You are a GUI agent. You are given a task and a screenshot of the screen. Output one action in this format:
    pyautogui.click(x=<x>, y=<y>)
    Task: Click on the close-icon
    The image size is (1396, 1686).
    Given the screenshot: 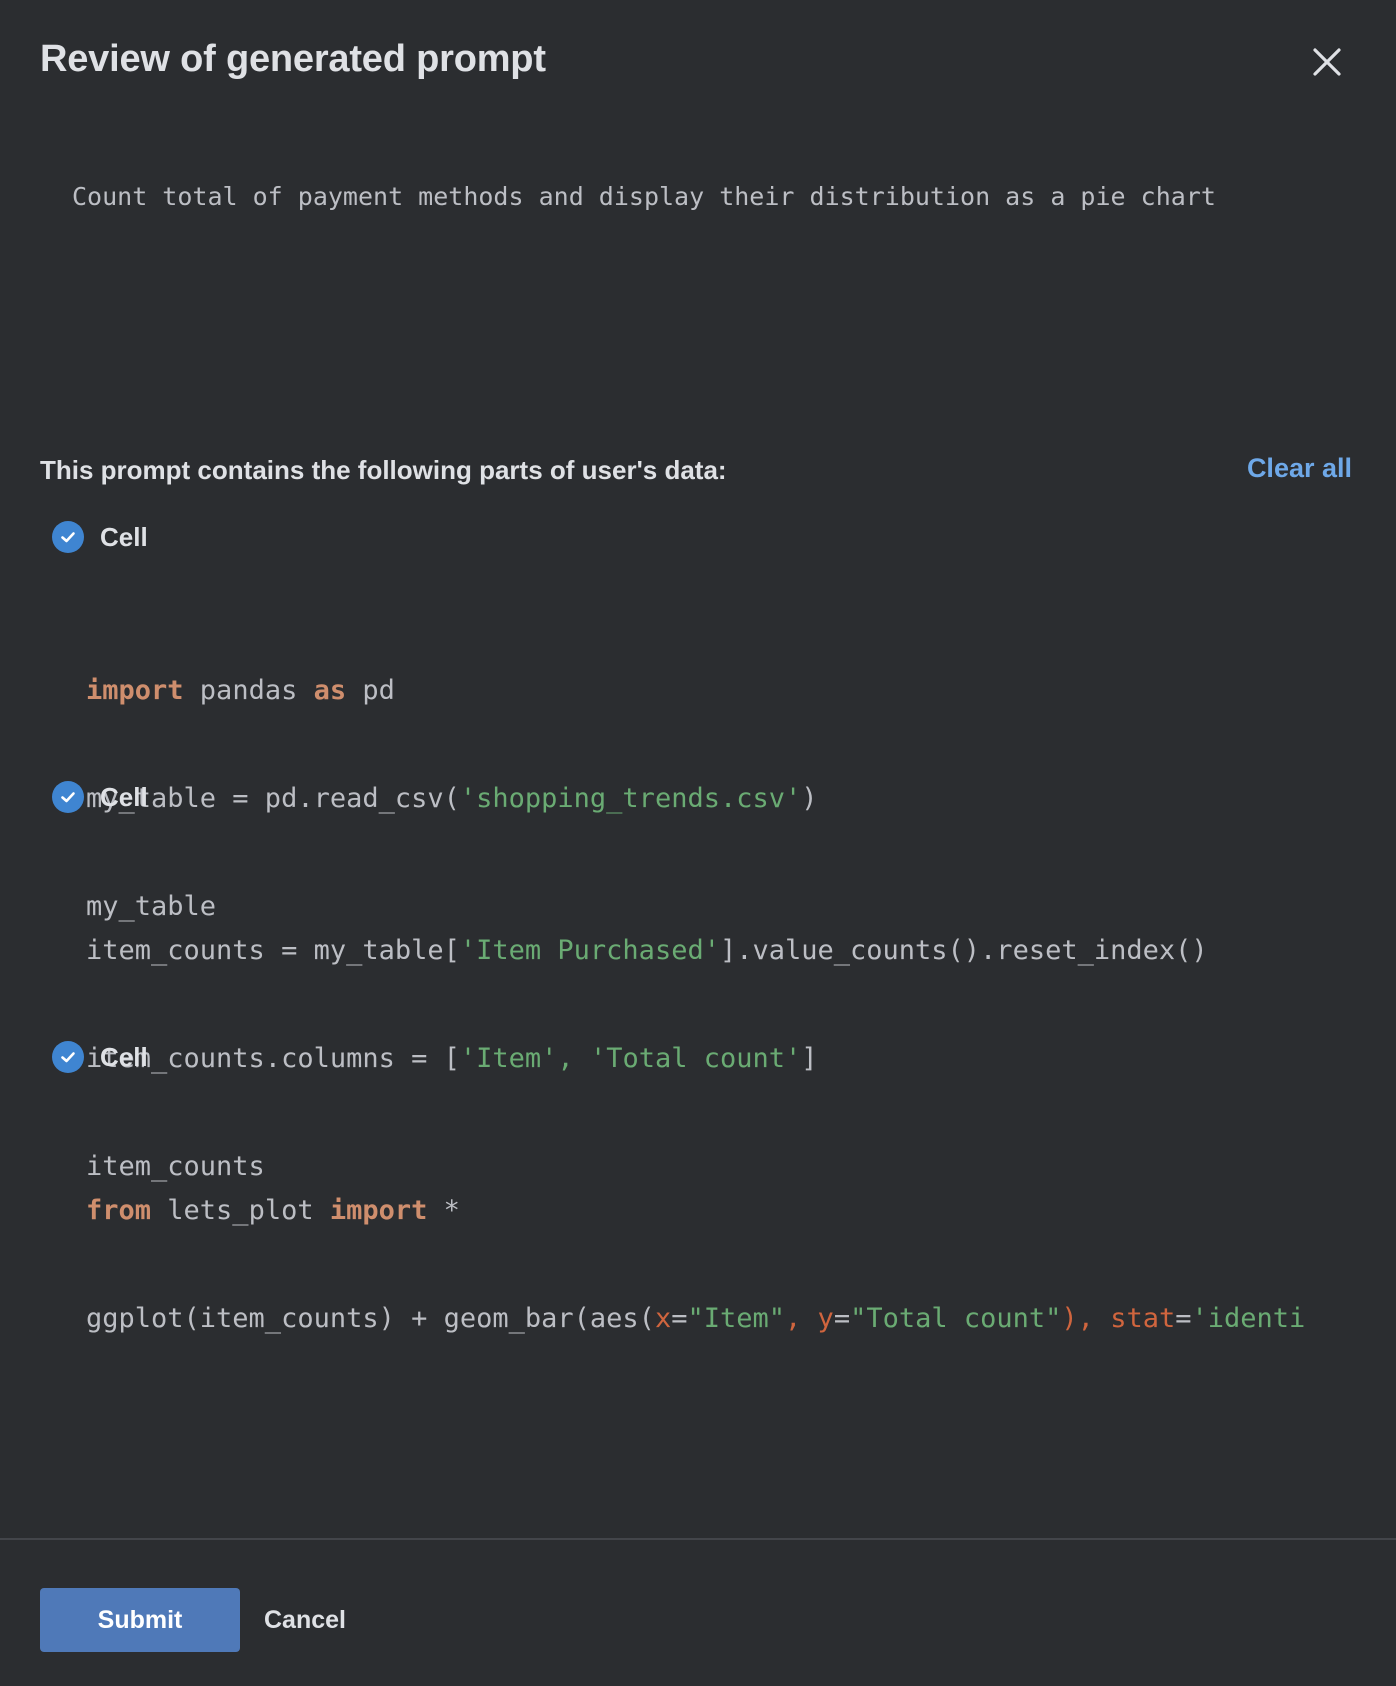 What is the action you would take?
    pyautogui.click(x=1327, y=62)
    